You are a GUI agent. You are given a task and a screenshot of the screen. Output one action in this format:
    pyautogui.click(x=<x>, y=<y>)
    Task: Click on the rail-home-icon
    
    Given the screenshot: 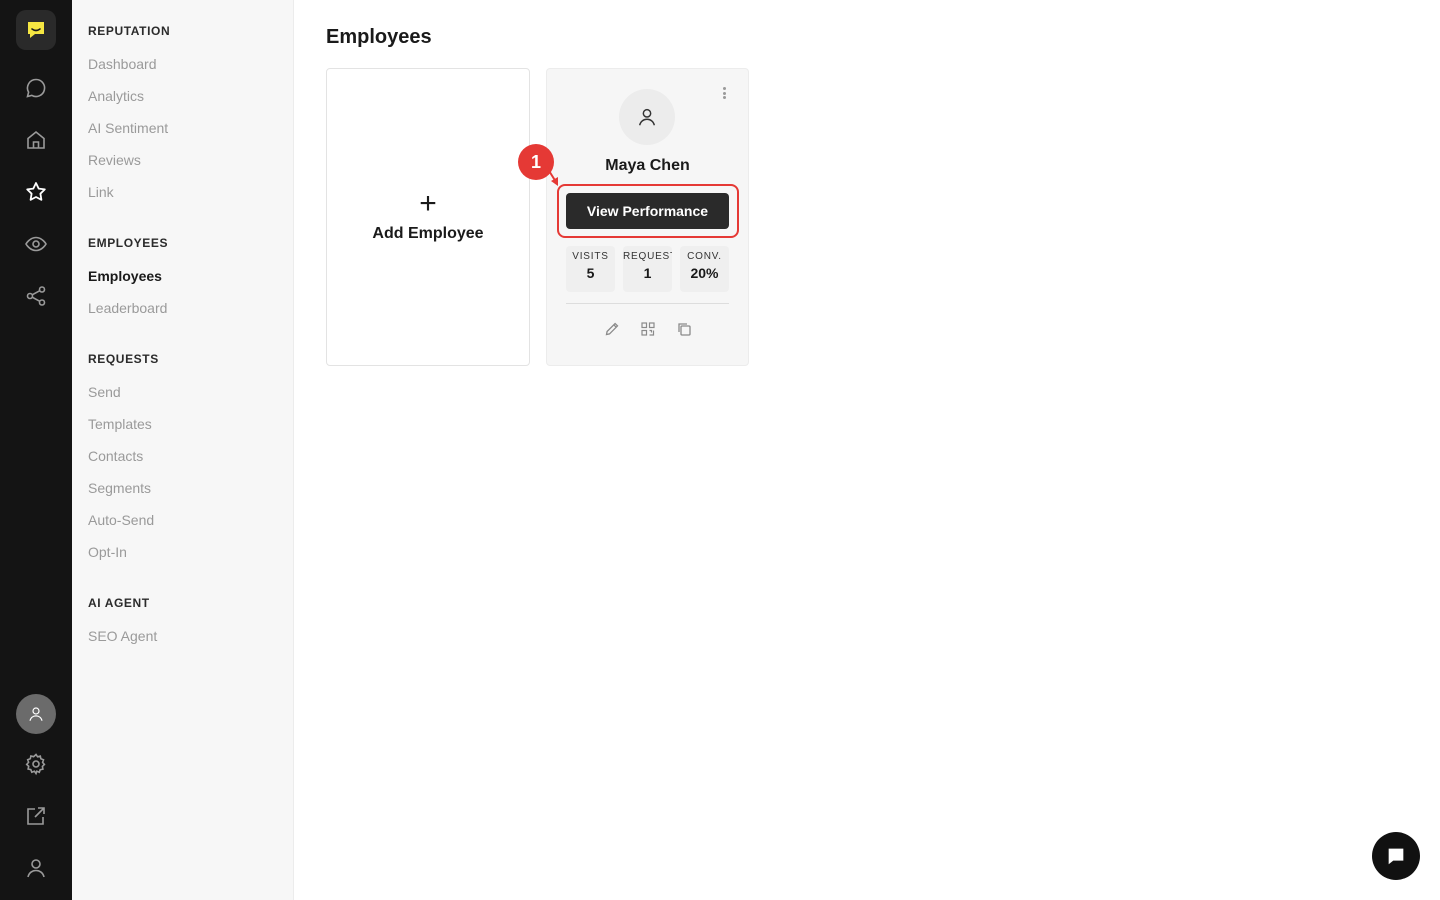 What is the action you would take?
    pyautogui.click(x=36, y=140)
    